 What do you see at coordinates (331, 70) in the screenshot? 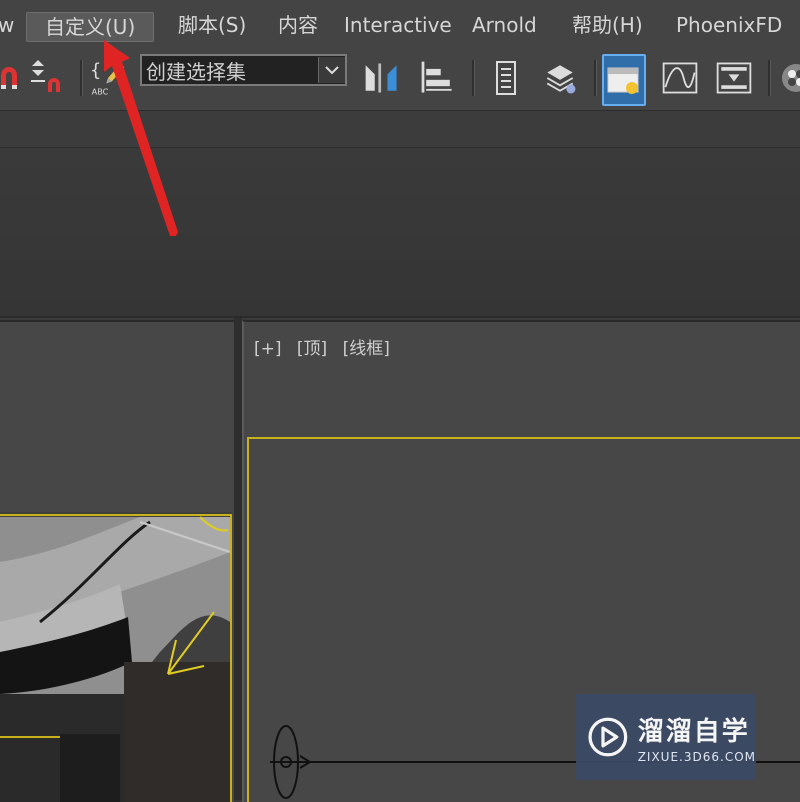
I see `chevron-down-icon` at bounding box center [331, 70].